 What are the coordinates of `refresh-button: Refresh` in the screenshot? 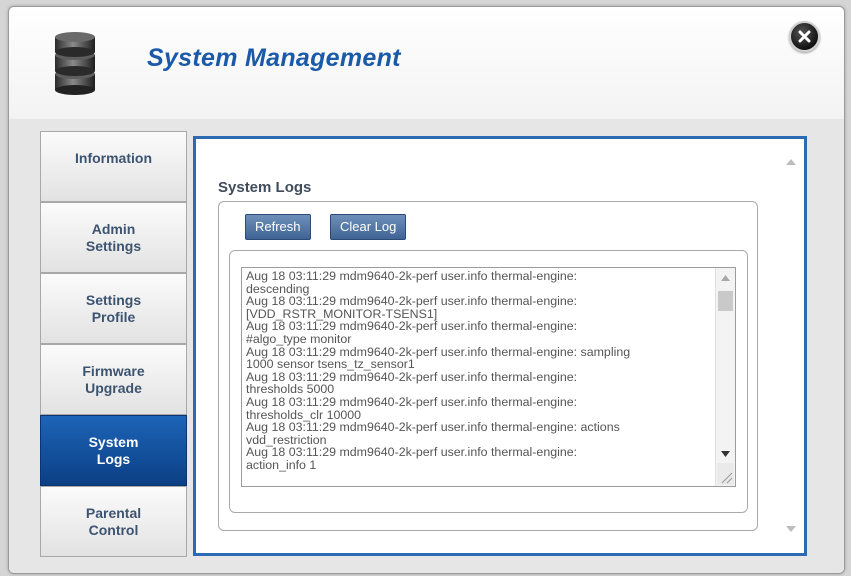 It's located at (278, 227).